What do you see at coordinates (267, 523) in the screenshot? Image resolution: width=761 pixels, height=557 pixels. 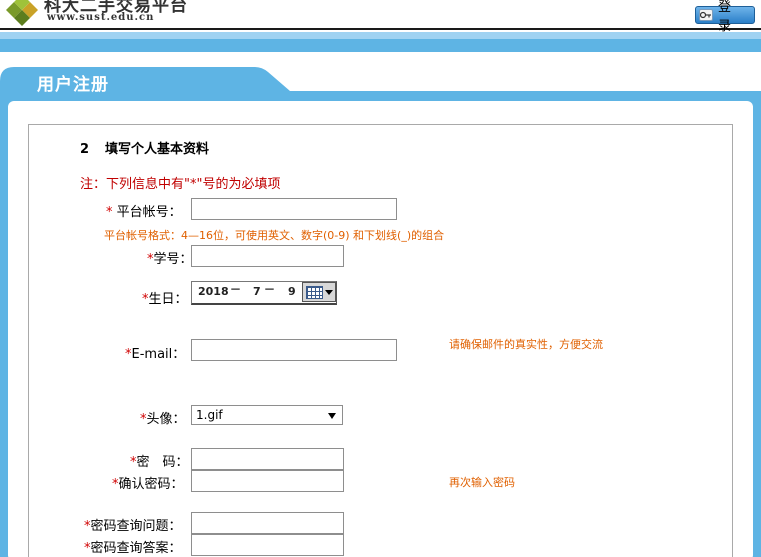 I see `security-question-input` at bounding box center [267, 523].